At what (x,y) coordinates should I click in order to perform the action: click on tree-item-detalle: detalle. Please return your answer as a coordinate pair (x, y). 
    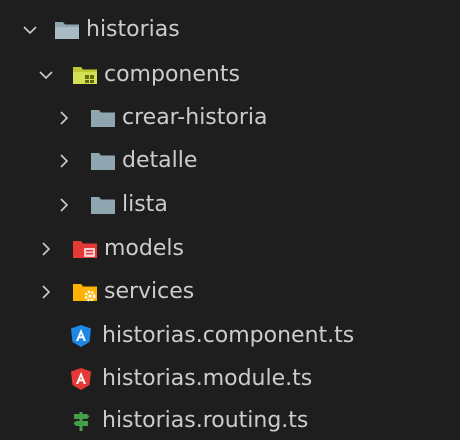
    Looking at the image, I should click on (237, 160).